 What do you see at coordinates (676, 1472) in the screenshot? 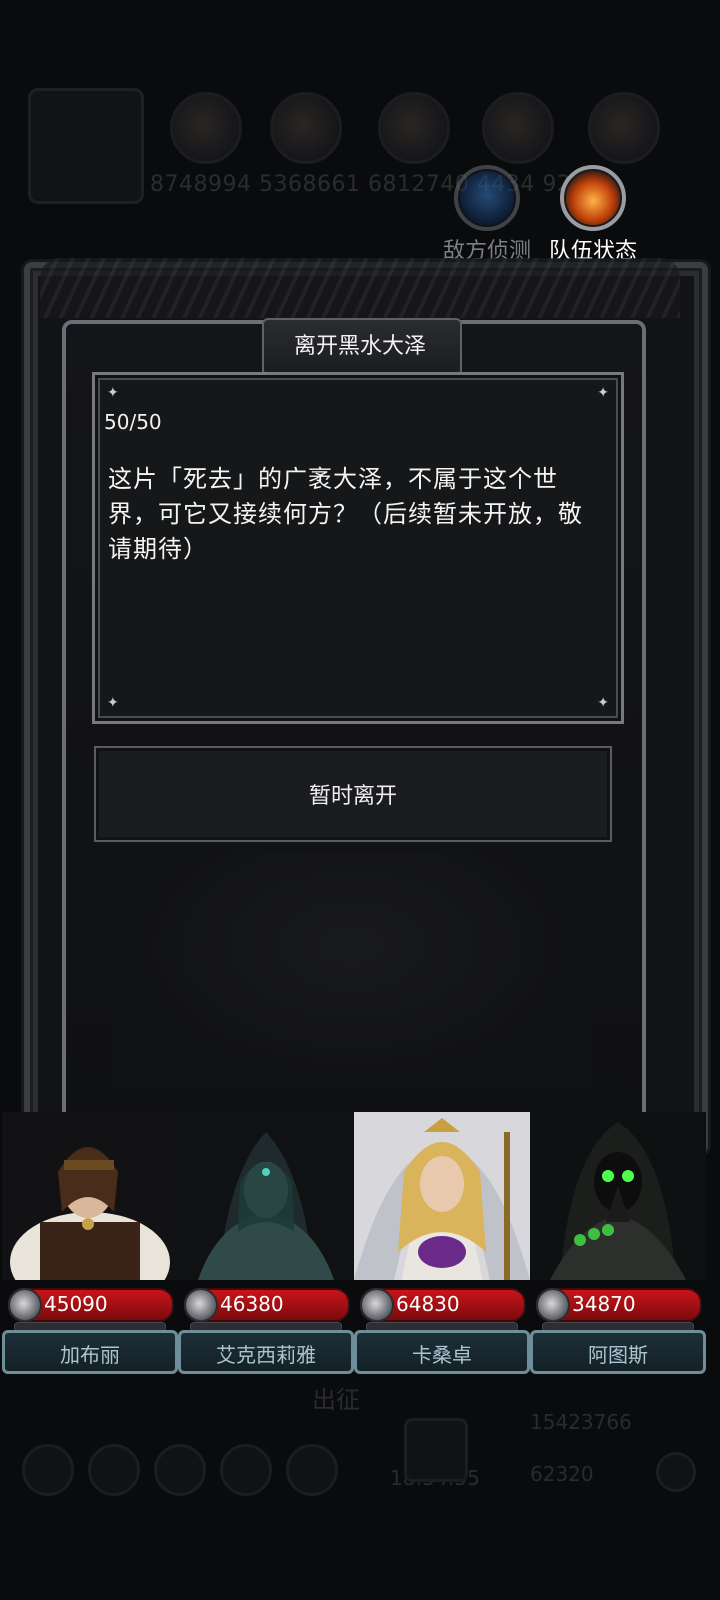
I see `plus-icon` at bounding box center [676, 1472].